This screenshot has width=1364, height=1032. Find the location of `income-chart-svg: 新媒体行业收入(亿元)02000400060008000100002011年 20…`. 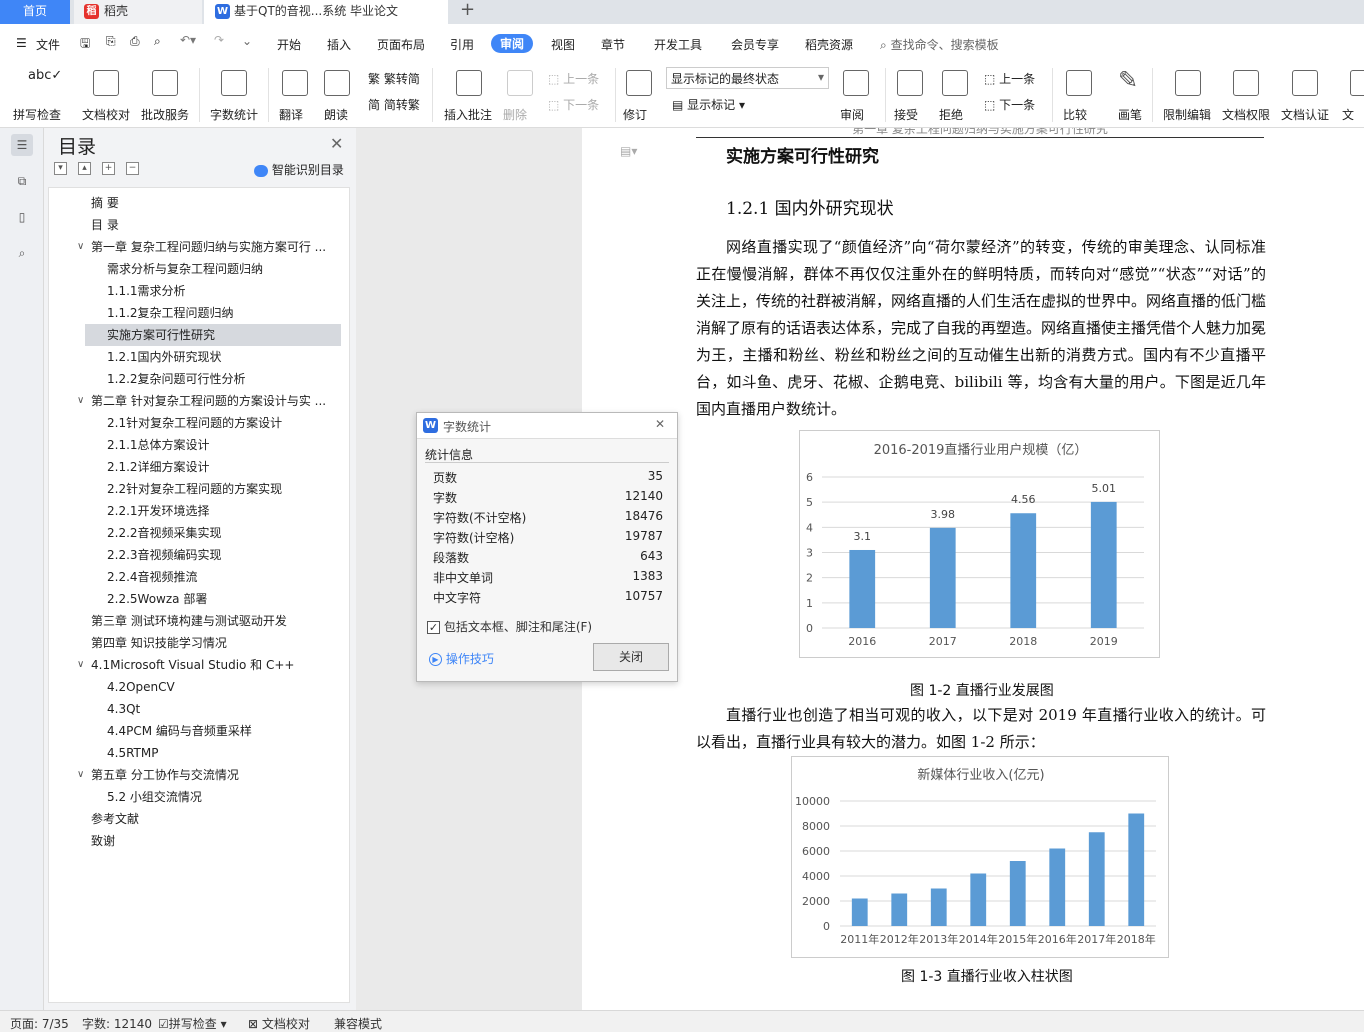

income-chart-svg: 新媒体行业收入(亿元)02000400060008000100002011年 20… is located at coordinates (975, 856).